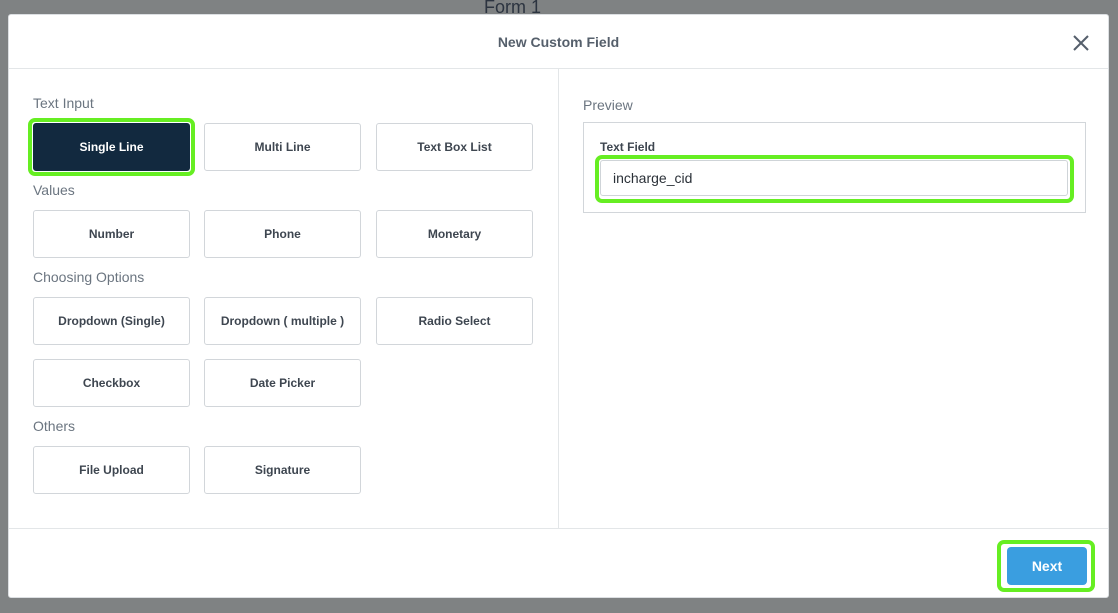 The image size is (1118, 613). I want to click on preview-label: Preview, so click(608, 105).